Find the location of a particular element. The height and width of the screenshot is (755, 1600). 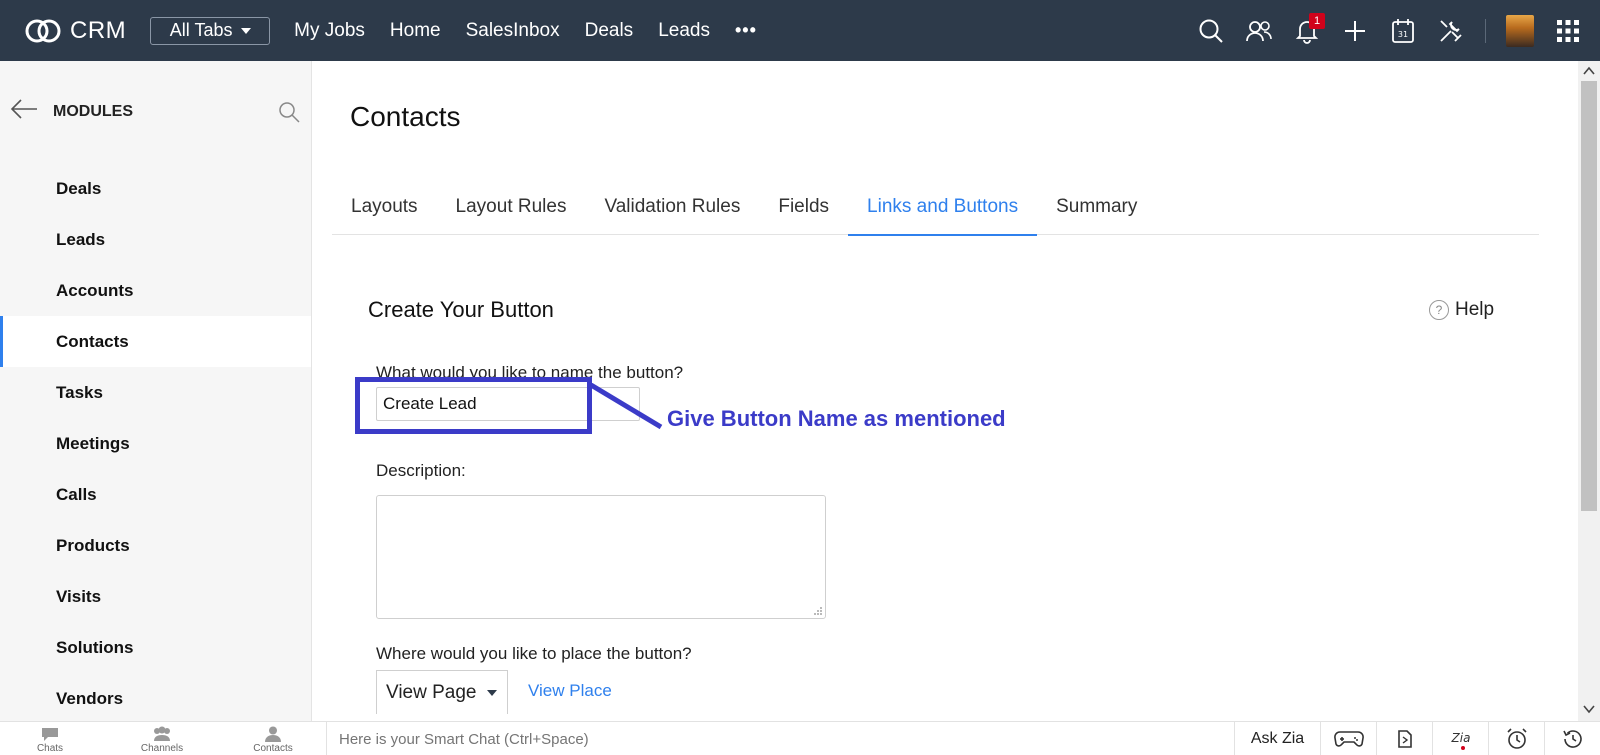

sidebar-item-solutions: Solutions is located at coordinates (155, 647).